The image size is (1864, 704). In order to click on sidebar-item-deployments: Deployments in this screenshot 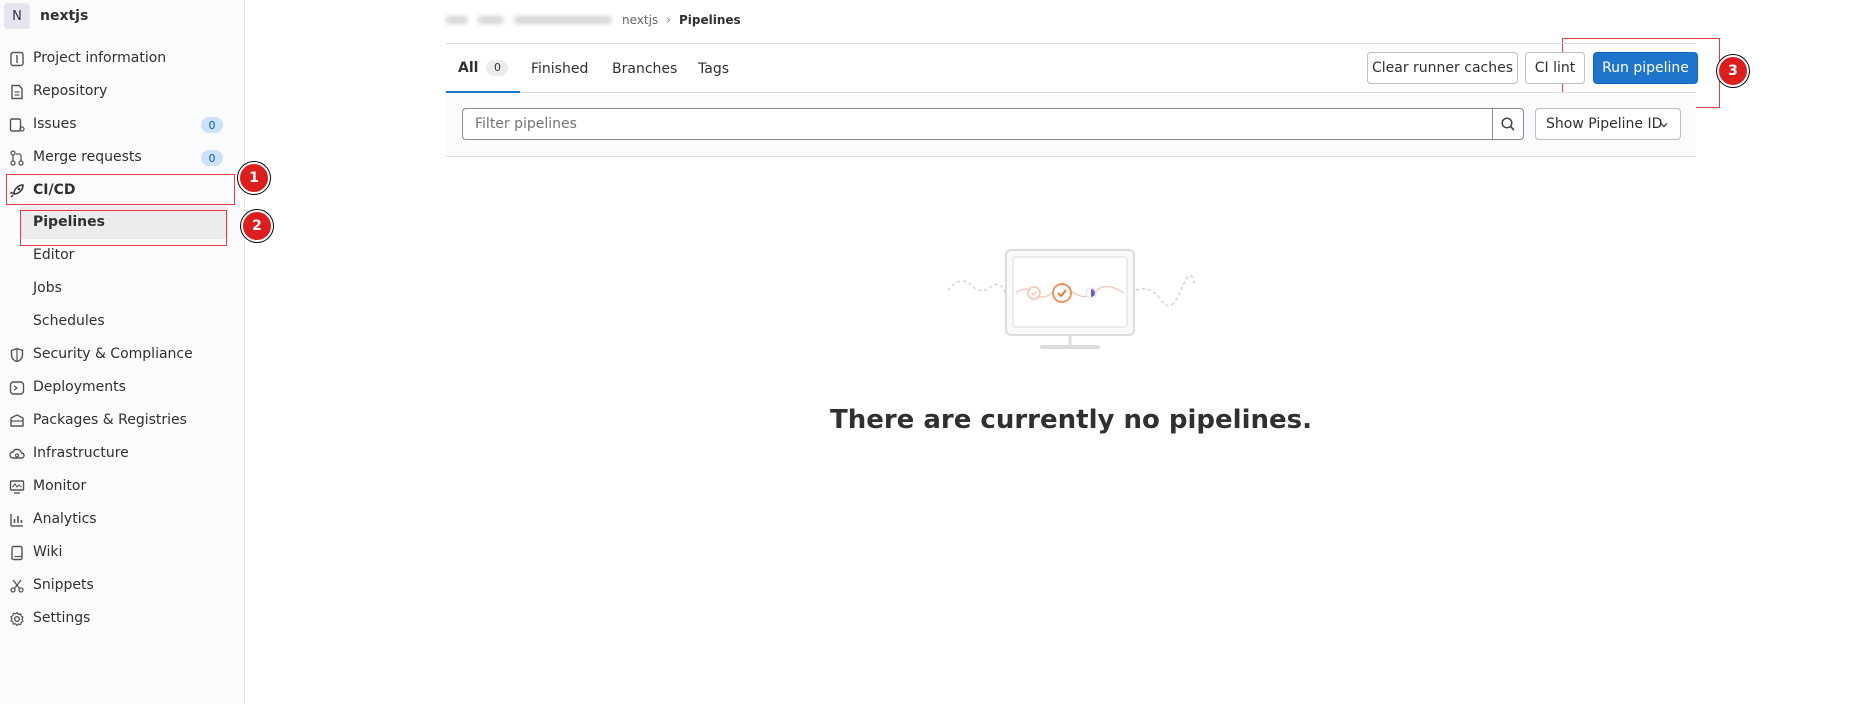, I will do `click(122, 387)`.